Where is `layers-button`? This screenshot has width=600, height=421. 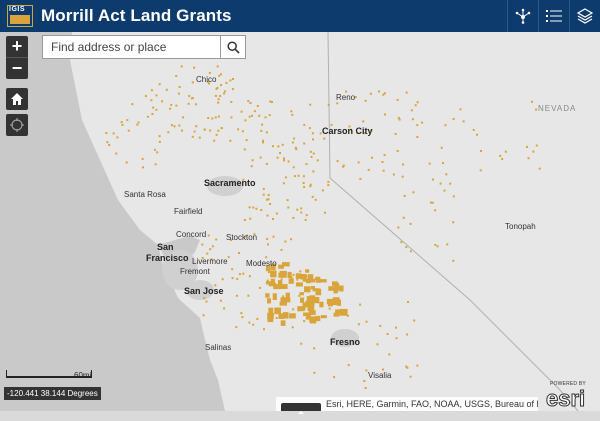 layers-button is located at coordinates (584, 16).